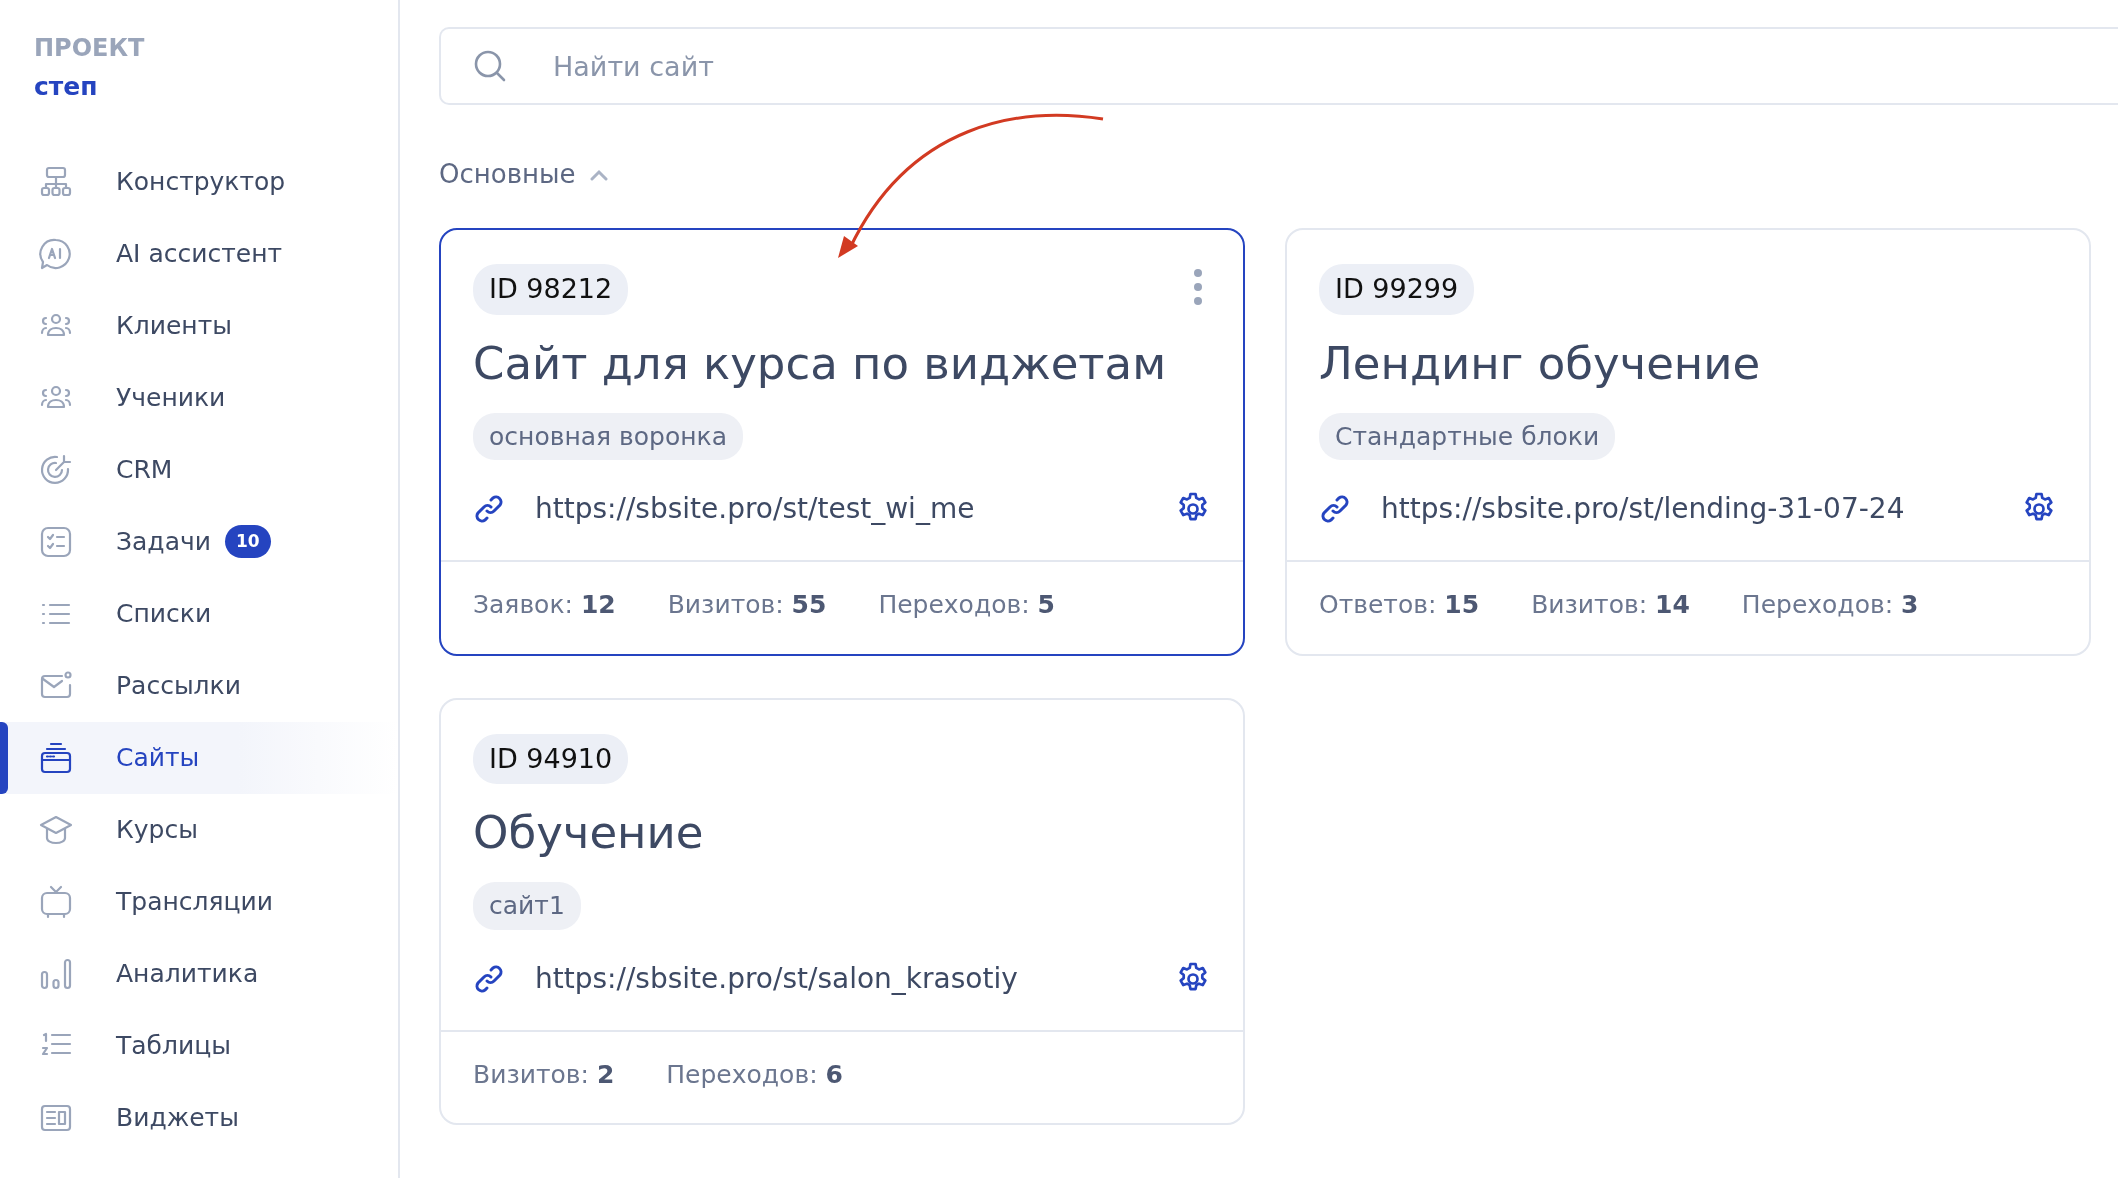 Image resolution: width=2118 pixels, height=1178 pixels. What do you see at coordinates (527, 906) in the screenshot?
I see `tag-chip: сайт1` at bounding box center [527, 906].